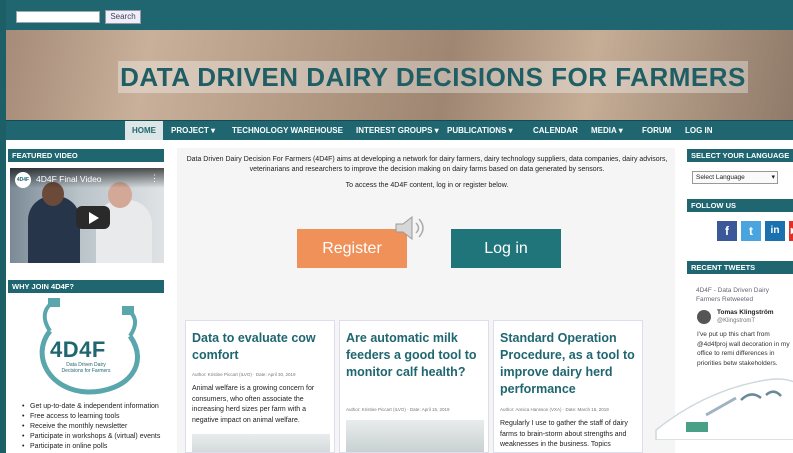 Image resolution: width=793 pixels, height=453 pixels. Describe the element at coordinates (699, 130) in the screenshot. I see `nav-log-in: LOG IN` at that location.